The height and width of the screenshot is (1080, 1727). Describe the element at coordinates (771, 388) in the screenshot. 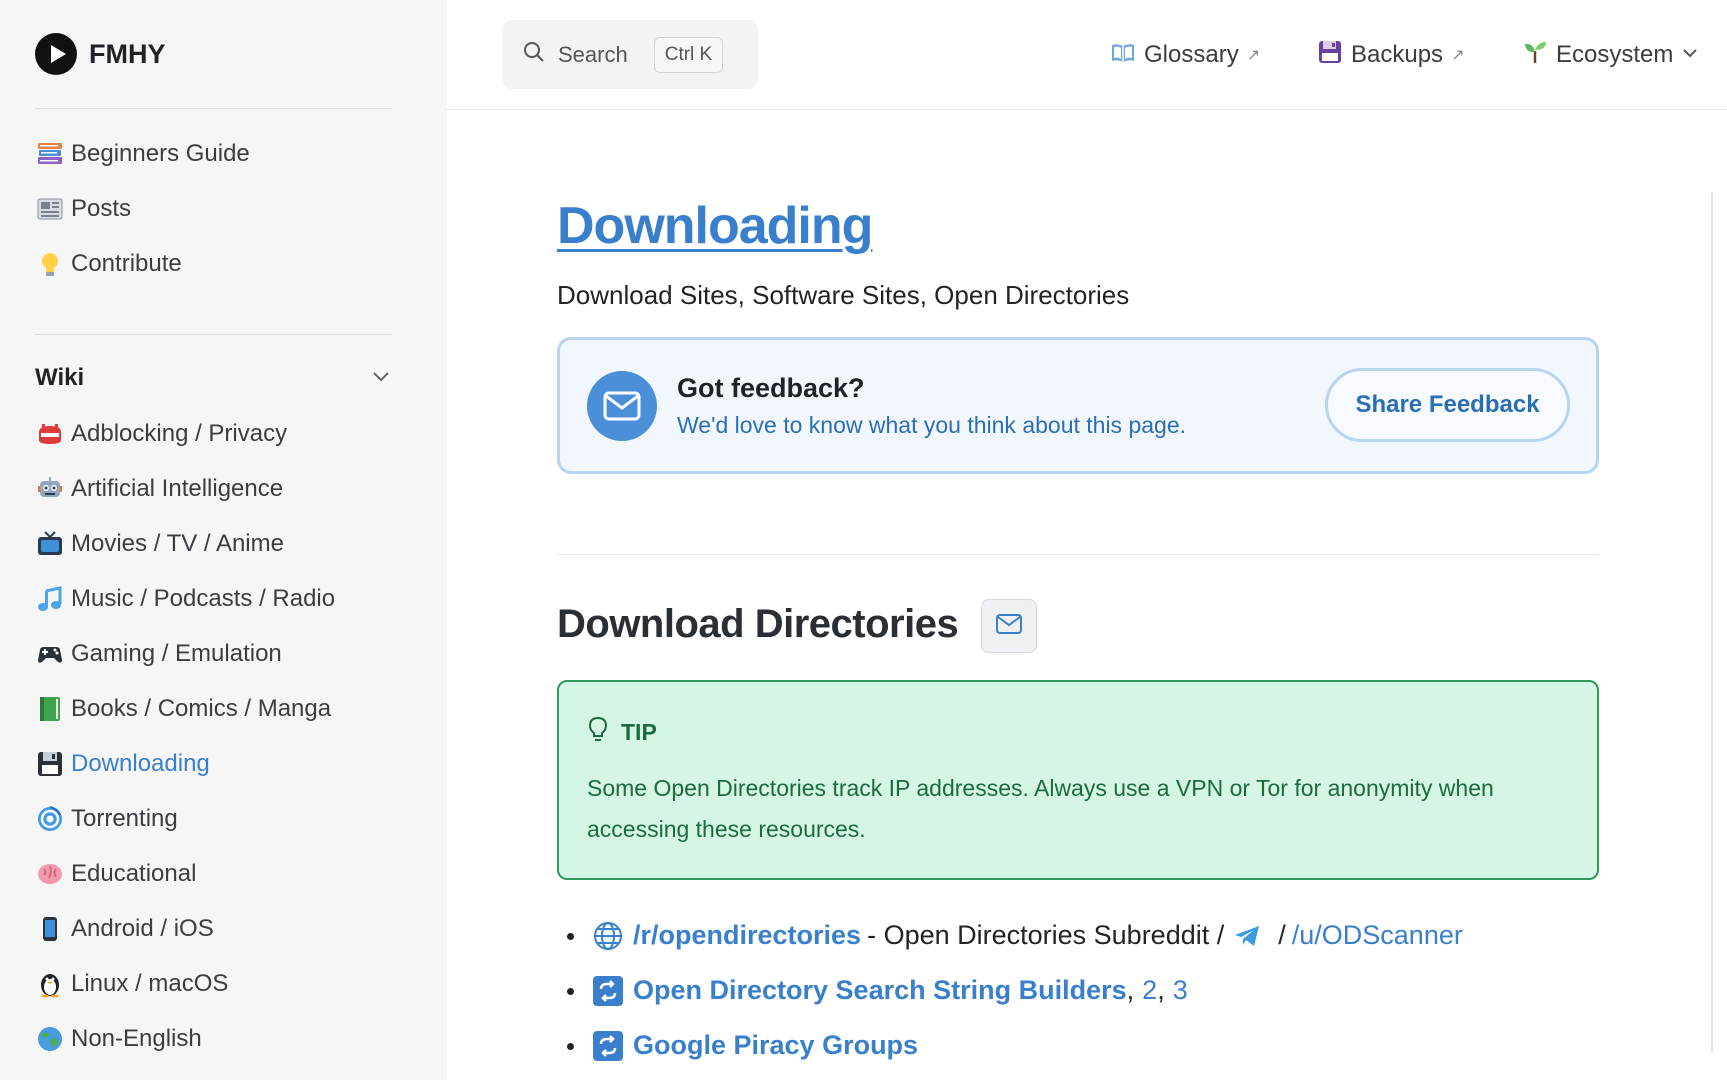

I see `feedback-heading: Got feedback?` at that location.